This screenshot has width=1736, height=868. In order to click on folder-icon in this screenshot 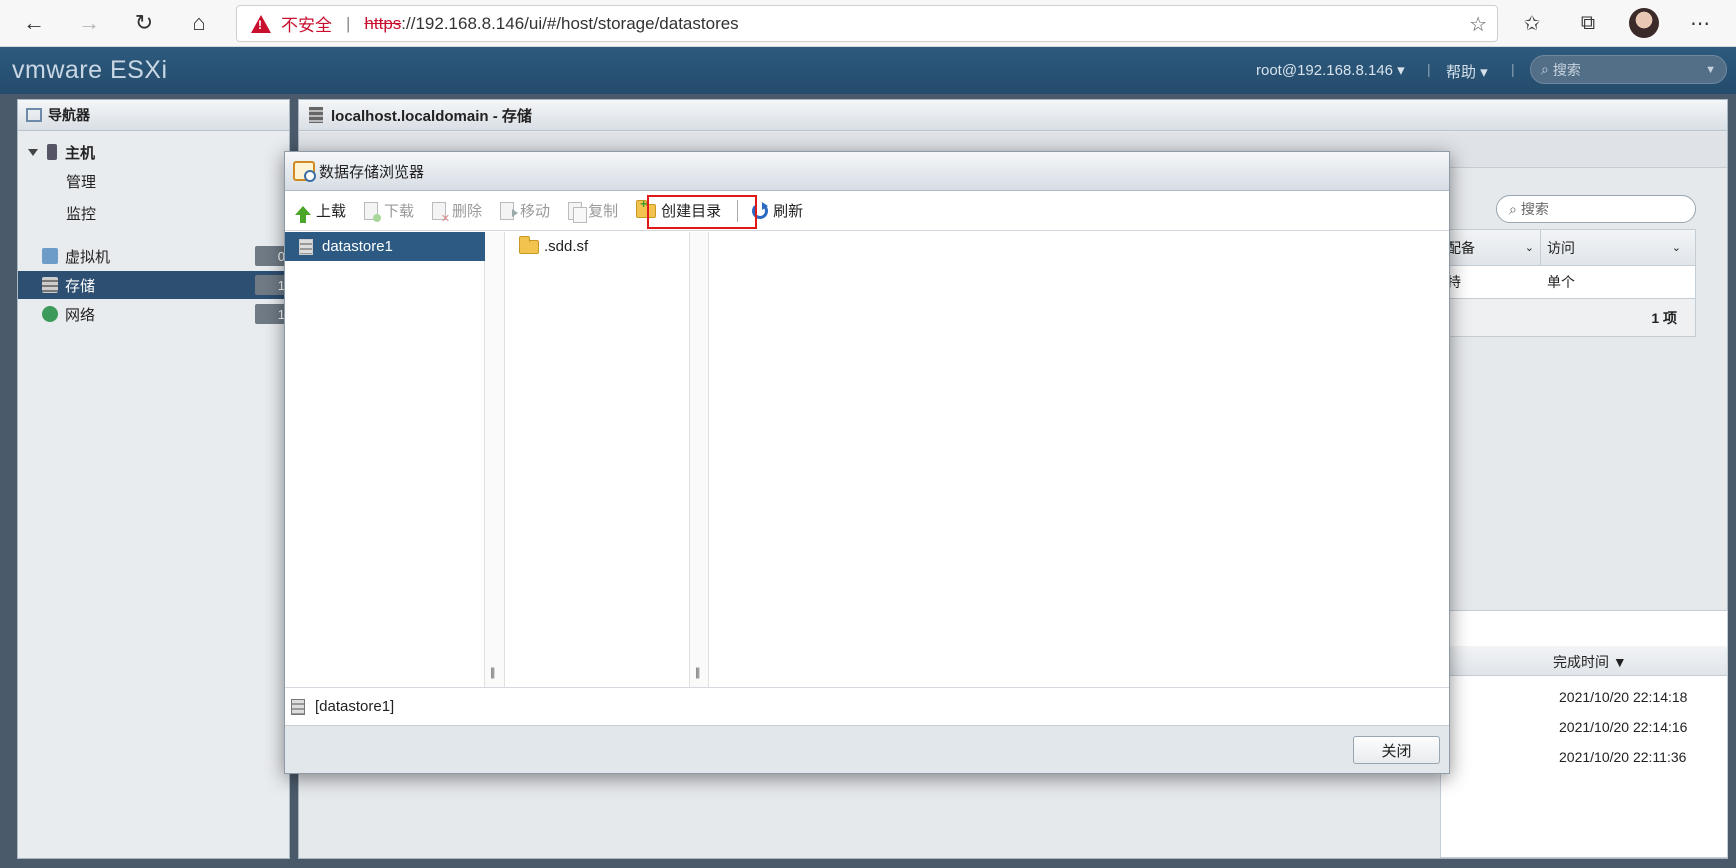, I will do `click(529, 244)`.